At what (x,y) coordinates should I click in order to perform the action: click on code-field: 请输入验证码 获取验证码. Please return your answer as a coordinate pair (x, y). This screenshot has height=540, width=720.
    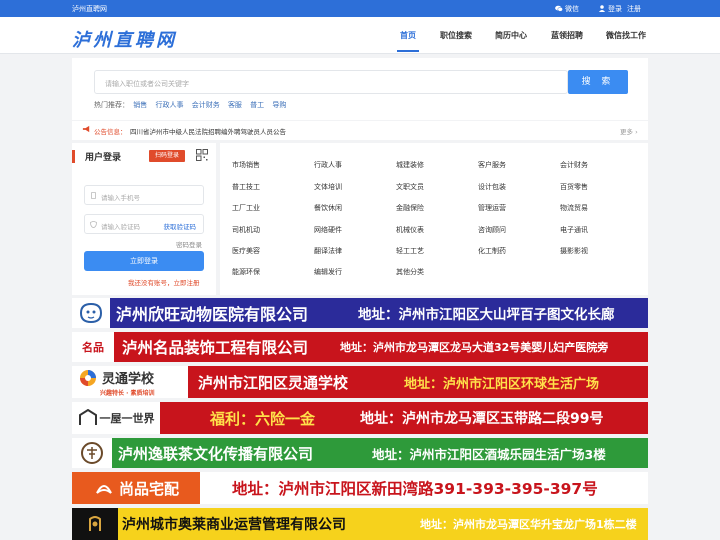
    Looking at the image, I should click on (144, 224).